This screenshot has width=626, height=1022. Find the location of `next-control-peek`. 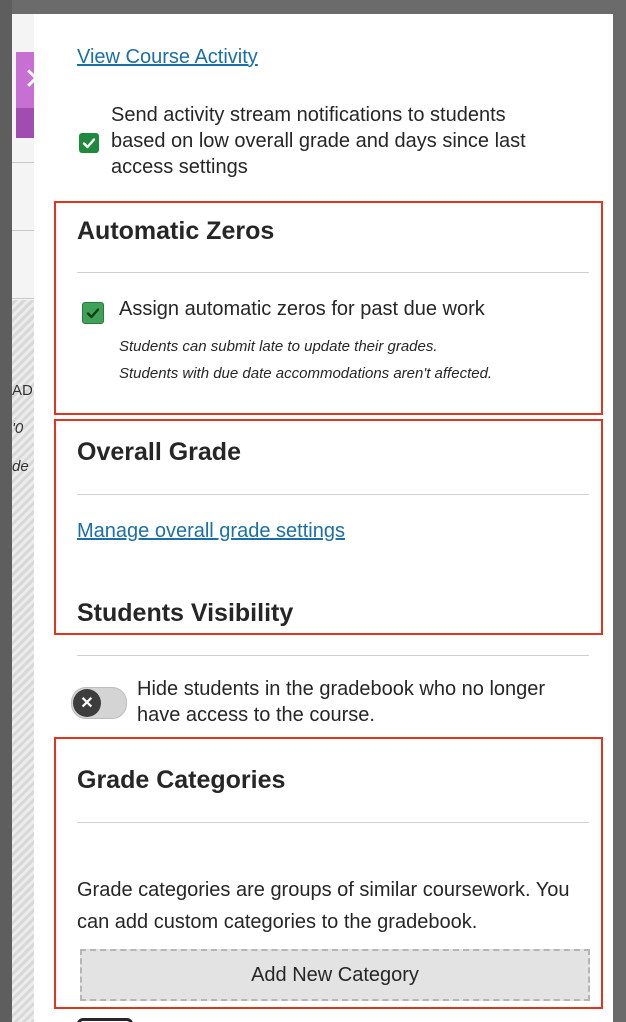

next-control-peek is located at coordinates (105, 1020).